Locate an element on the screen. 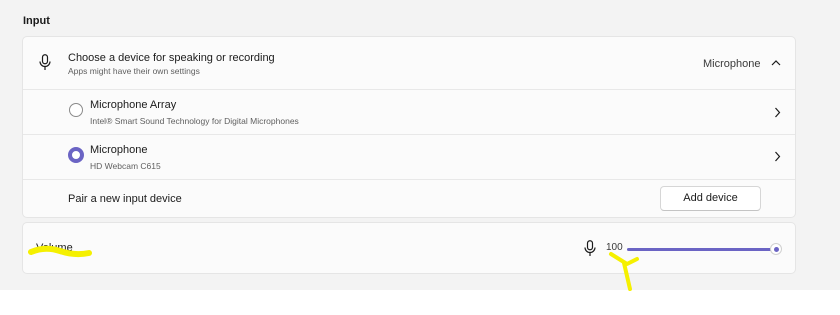 The height and width of the screenshot is (315, 840). radio-microphone-array is located at coordinates (76, 110).